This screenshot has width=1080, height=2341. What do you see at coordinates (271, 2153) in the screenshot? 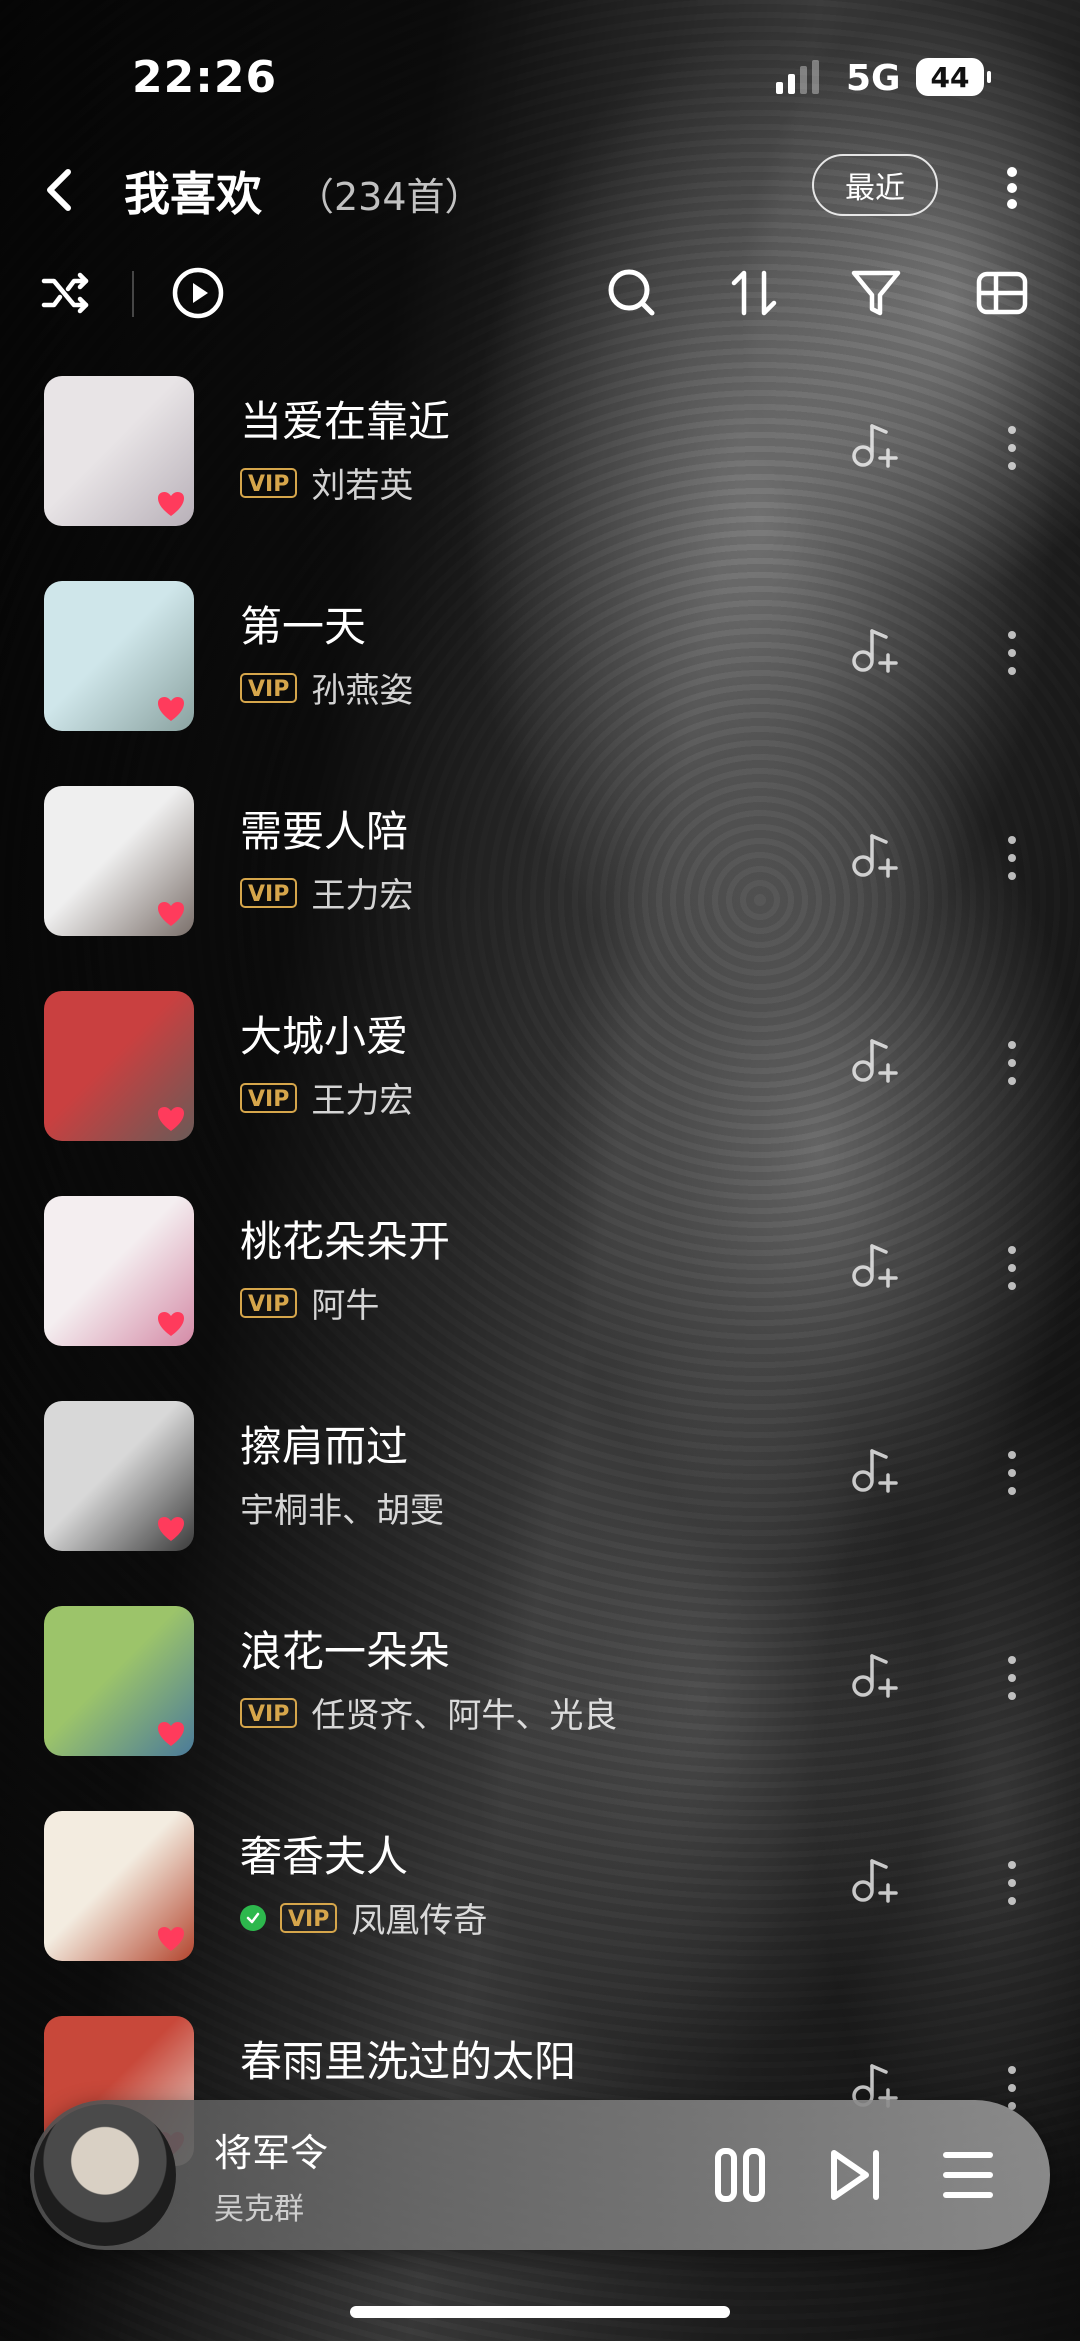
I see `player-song-title: 将军令` at bounding box center [271, 2153].